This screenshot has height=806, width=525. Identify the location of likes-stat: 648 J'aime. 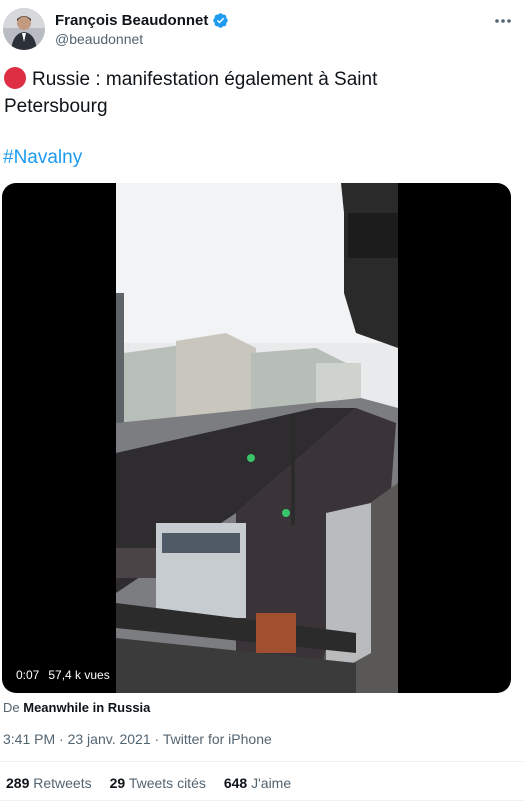
(257, 783).